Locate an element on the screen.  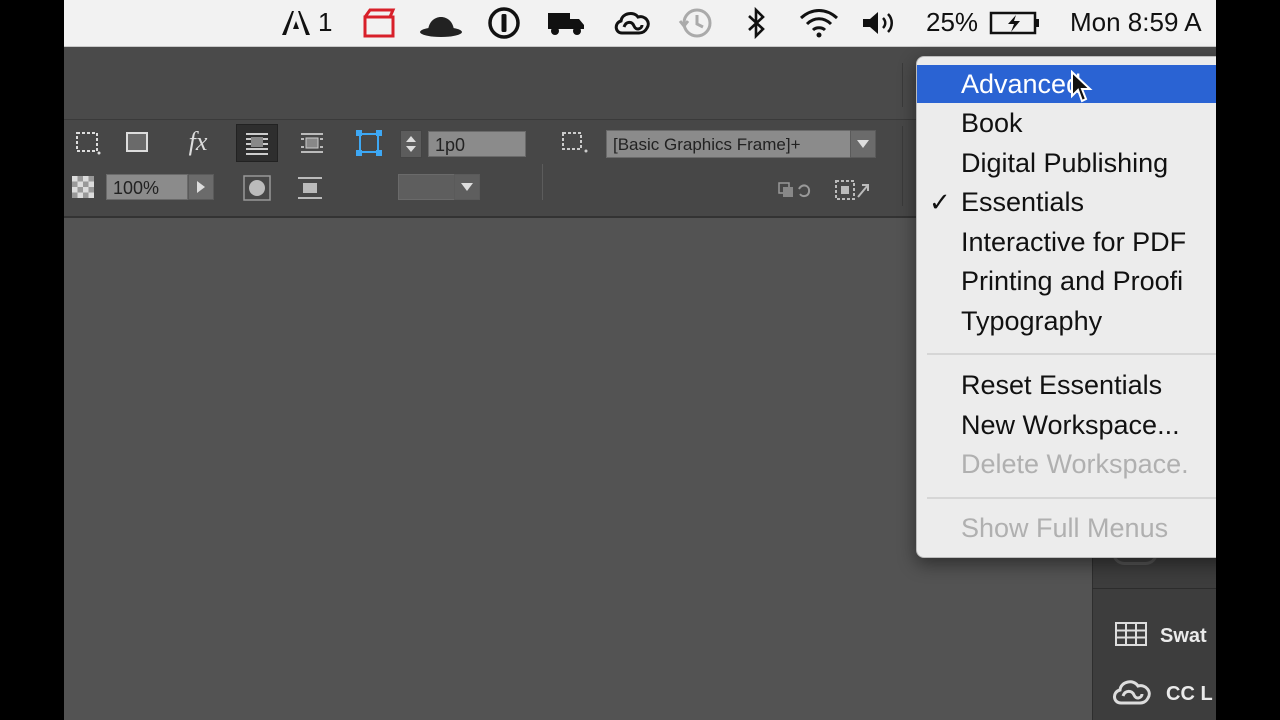
text-wrap-none-icon is located at coordinates (257, 143).